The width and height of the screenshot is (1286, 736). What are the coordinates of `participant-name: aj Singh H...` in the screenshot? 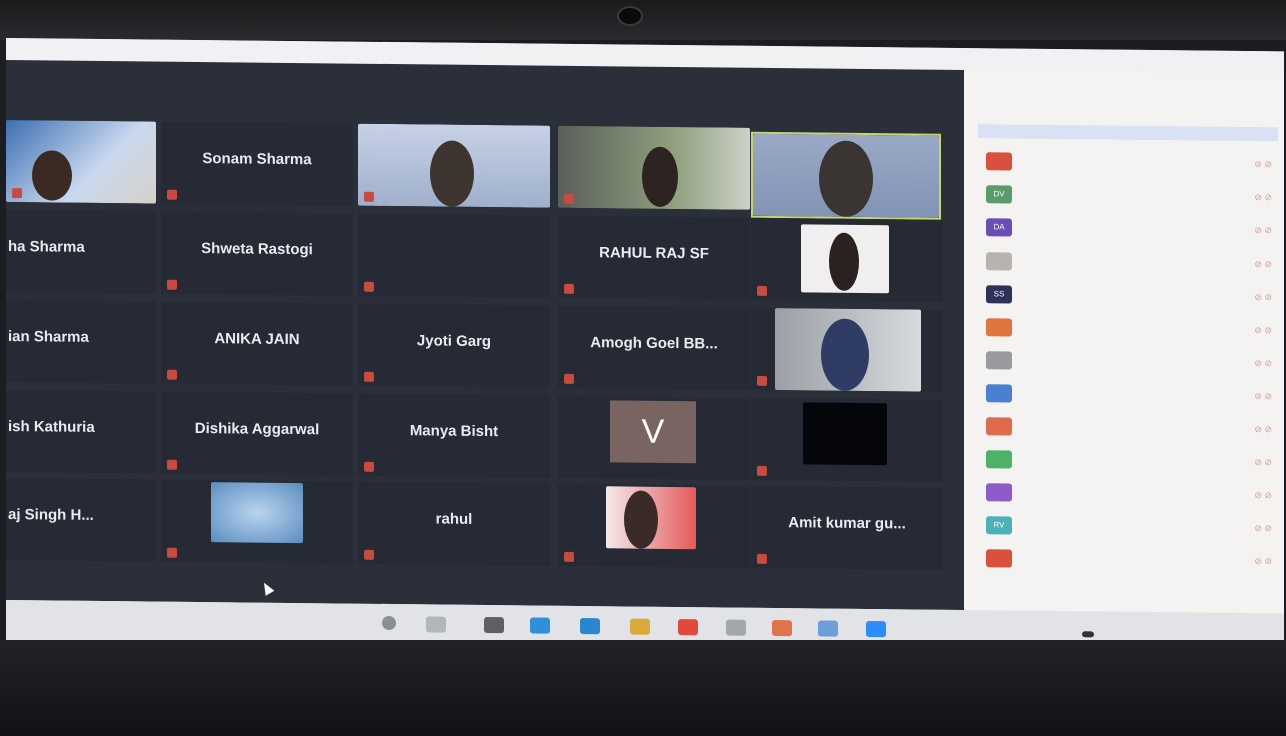 It's located at (51, 515).